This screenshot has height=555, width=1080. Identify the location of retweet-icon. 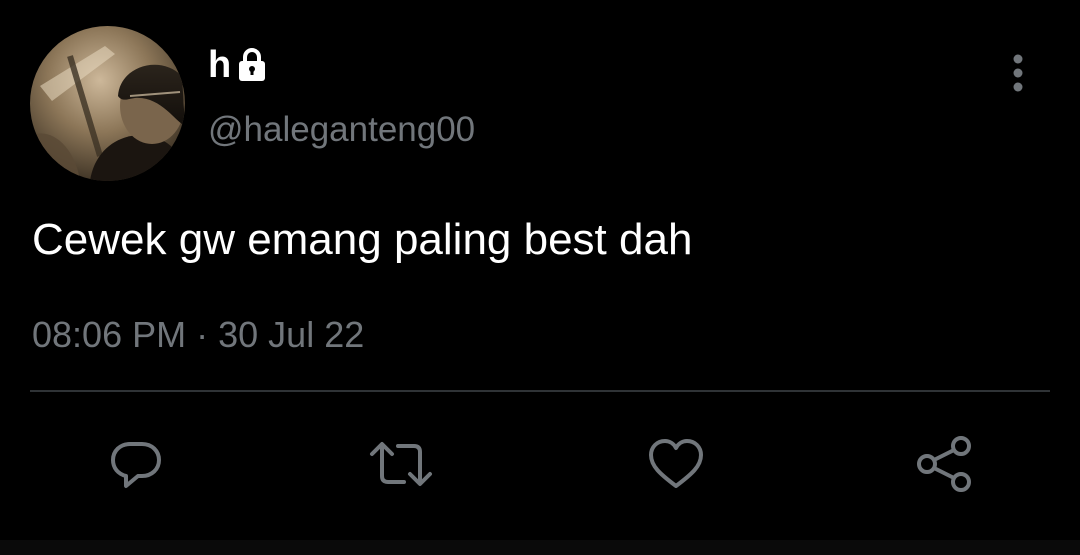
(401, 464).